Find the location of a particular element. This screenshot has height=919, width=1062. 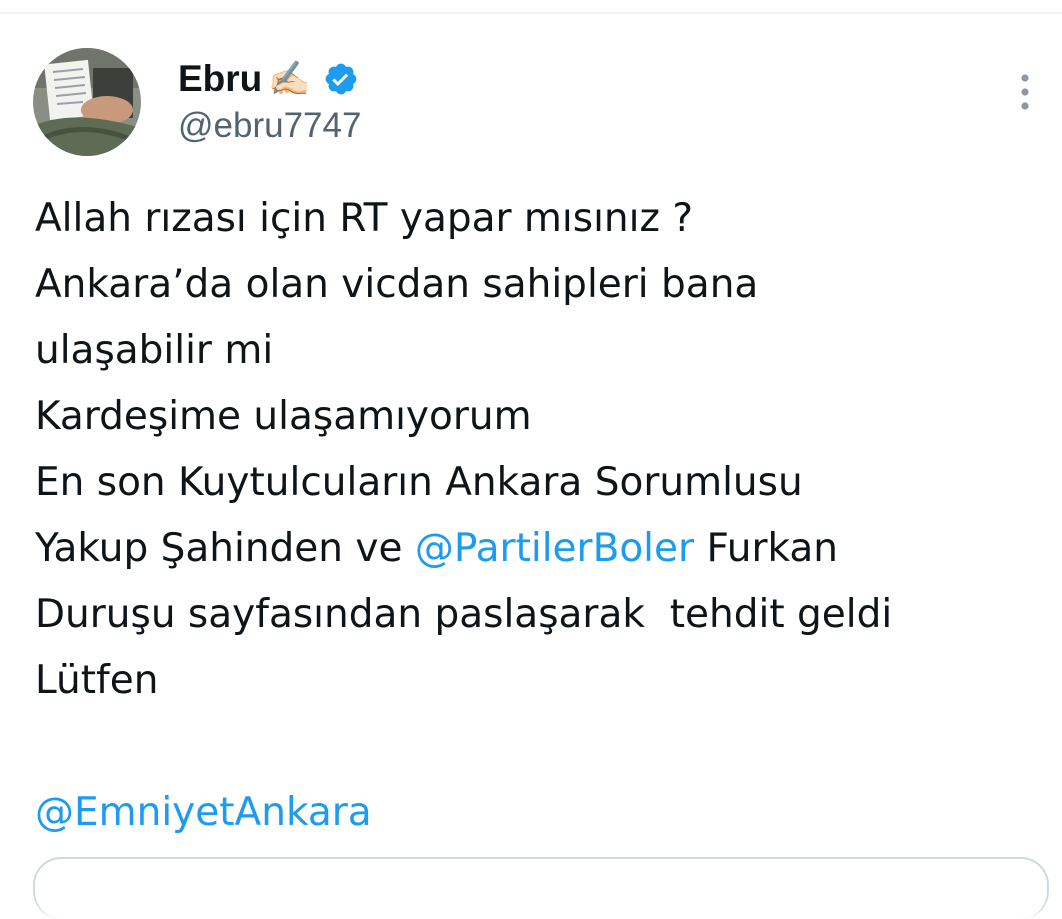

author-handle: @ebru7747 is located at coordinates (269, 126).